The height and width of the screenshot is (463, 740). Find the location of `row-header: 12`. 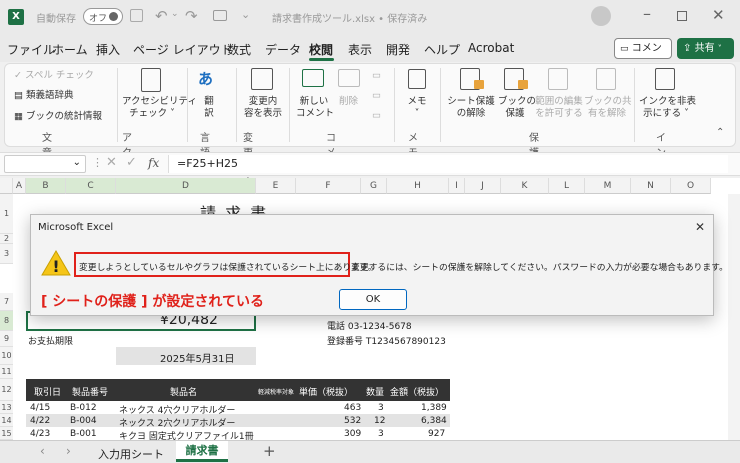

row-header: 12 is located at coordinates (6, 390).